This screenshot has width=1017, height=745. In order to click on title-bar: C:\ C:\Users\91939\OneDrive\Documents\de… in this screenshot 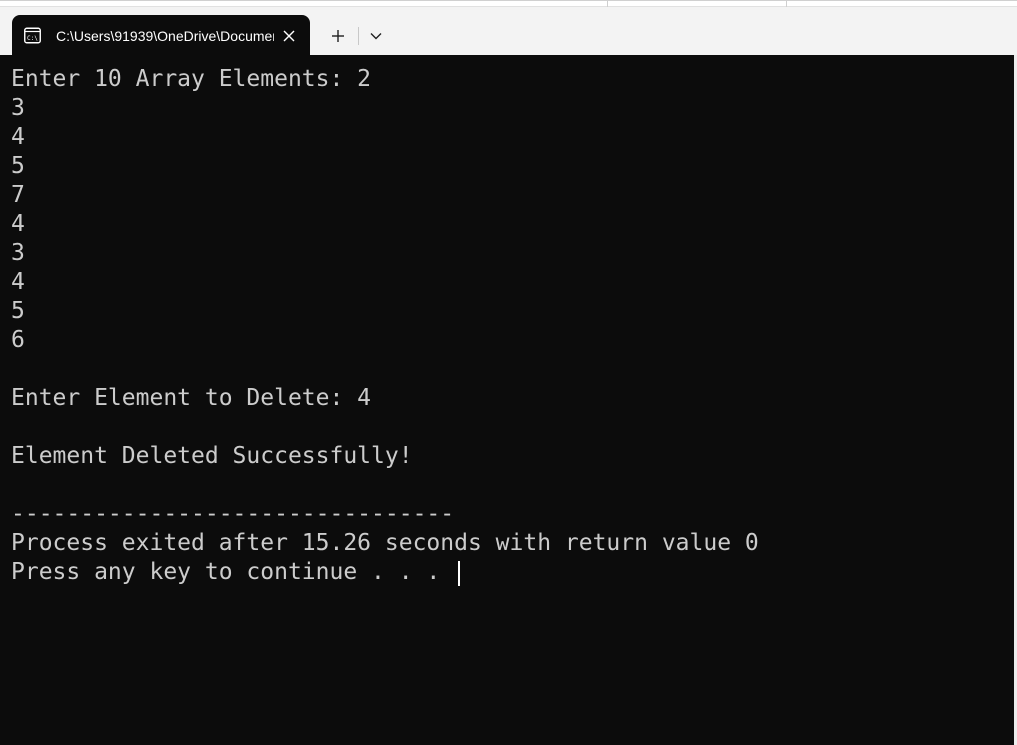, I will do `click(508, 28)`.